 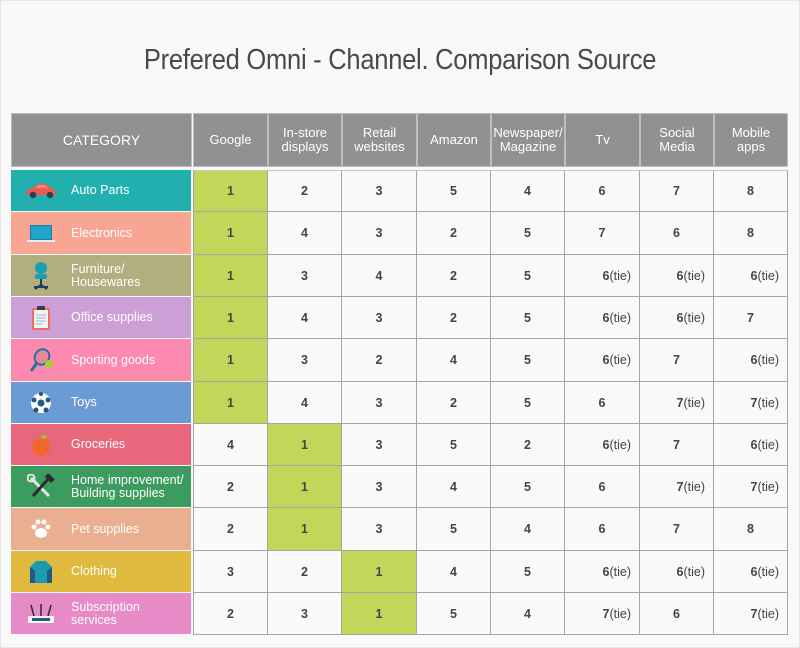 What do you see at coordinates (41, 486) in the screenshot?
I see `tools-icon` at bounding box center [41, 486].